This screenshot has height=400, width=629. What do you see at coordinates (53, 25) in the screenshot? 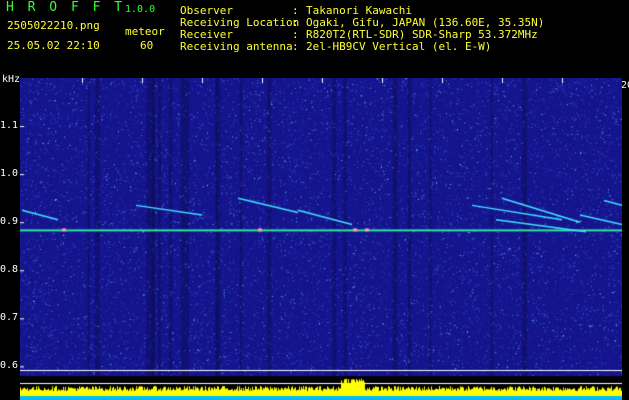
I see `image-filename: 2505022210.png` at bounding box center [53, 25].